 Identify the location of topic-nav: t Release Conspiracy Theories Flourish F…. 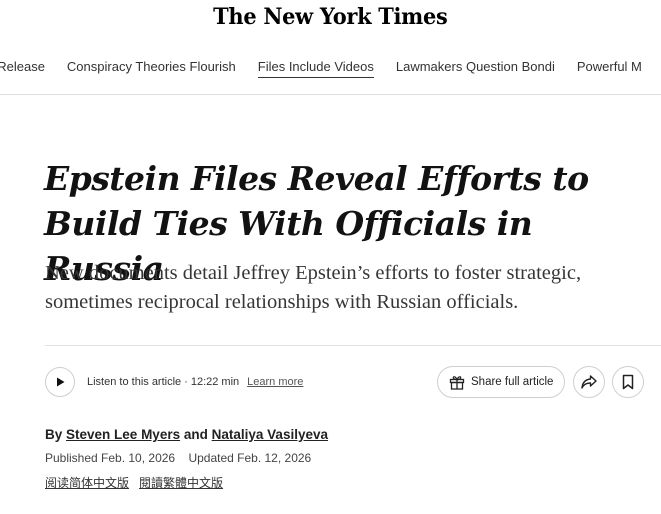
(330, 69).